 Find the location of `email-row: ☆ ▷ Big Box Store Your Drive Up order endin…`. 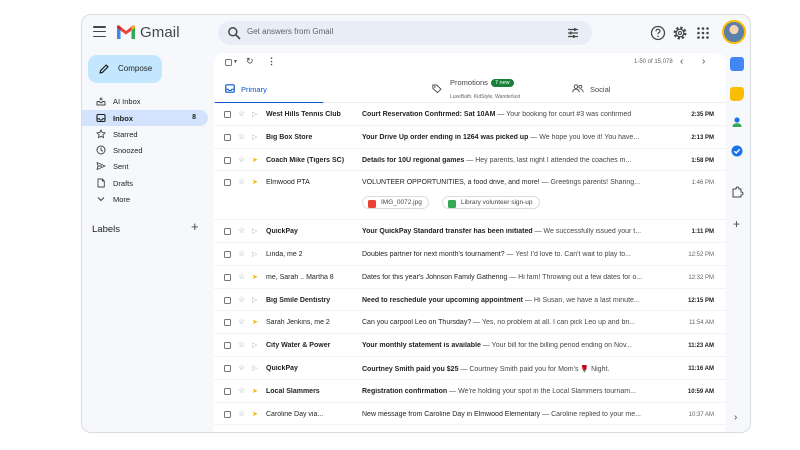

email-row: ☆ ▷ Big Box Store Your Drive Up order endin… is located at coordinates (470, 137).